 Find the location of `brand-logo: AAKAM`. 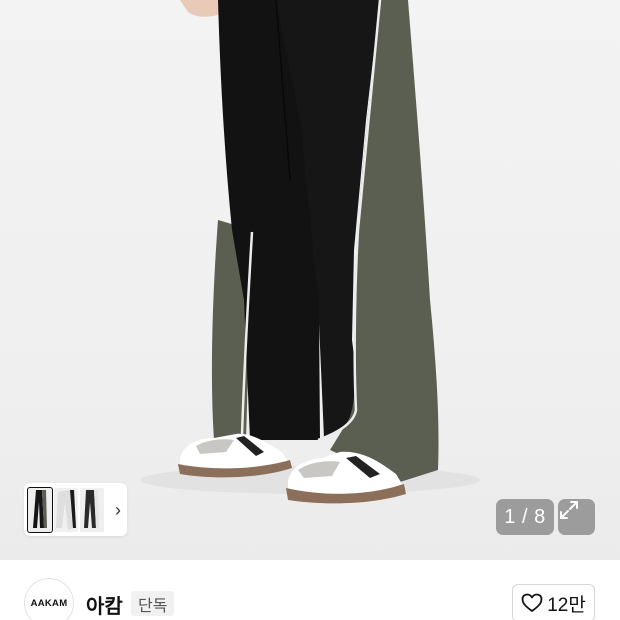

brand-logo: AAKAM is located at coordinates (49, 599).